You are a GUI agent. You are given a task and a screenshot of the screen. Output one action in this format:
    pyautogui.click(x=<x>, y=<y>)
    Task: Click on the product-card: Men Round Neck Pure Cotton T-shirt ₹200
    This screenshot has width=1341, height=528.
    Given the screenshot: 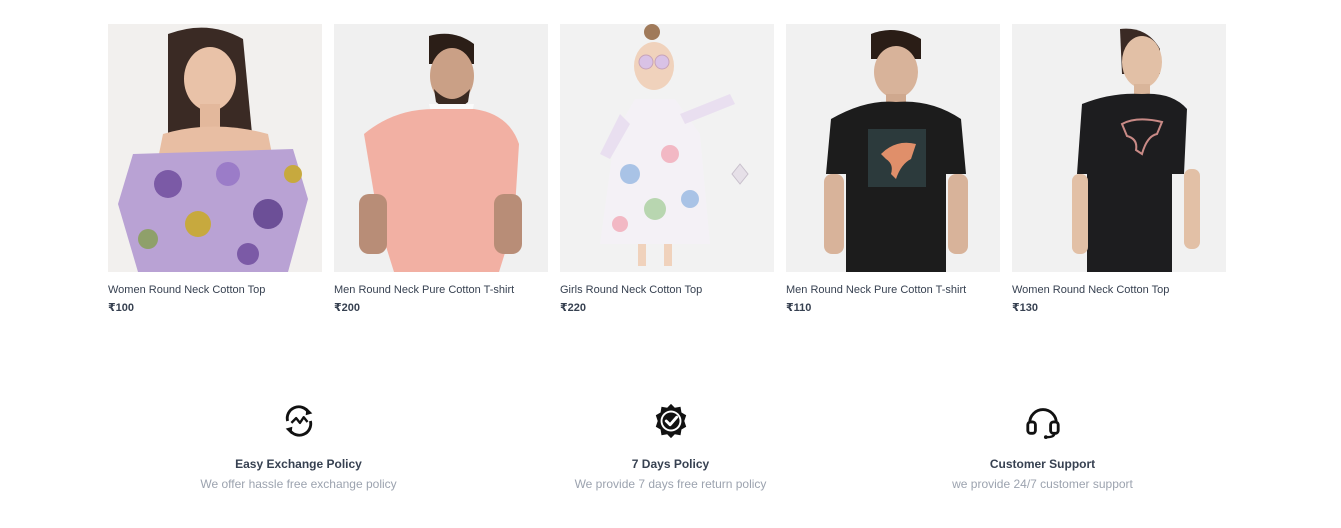 What is the action you would take?
    pyautogui.click(x=441, y=169)
    